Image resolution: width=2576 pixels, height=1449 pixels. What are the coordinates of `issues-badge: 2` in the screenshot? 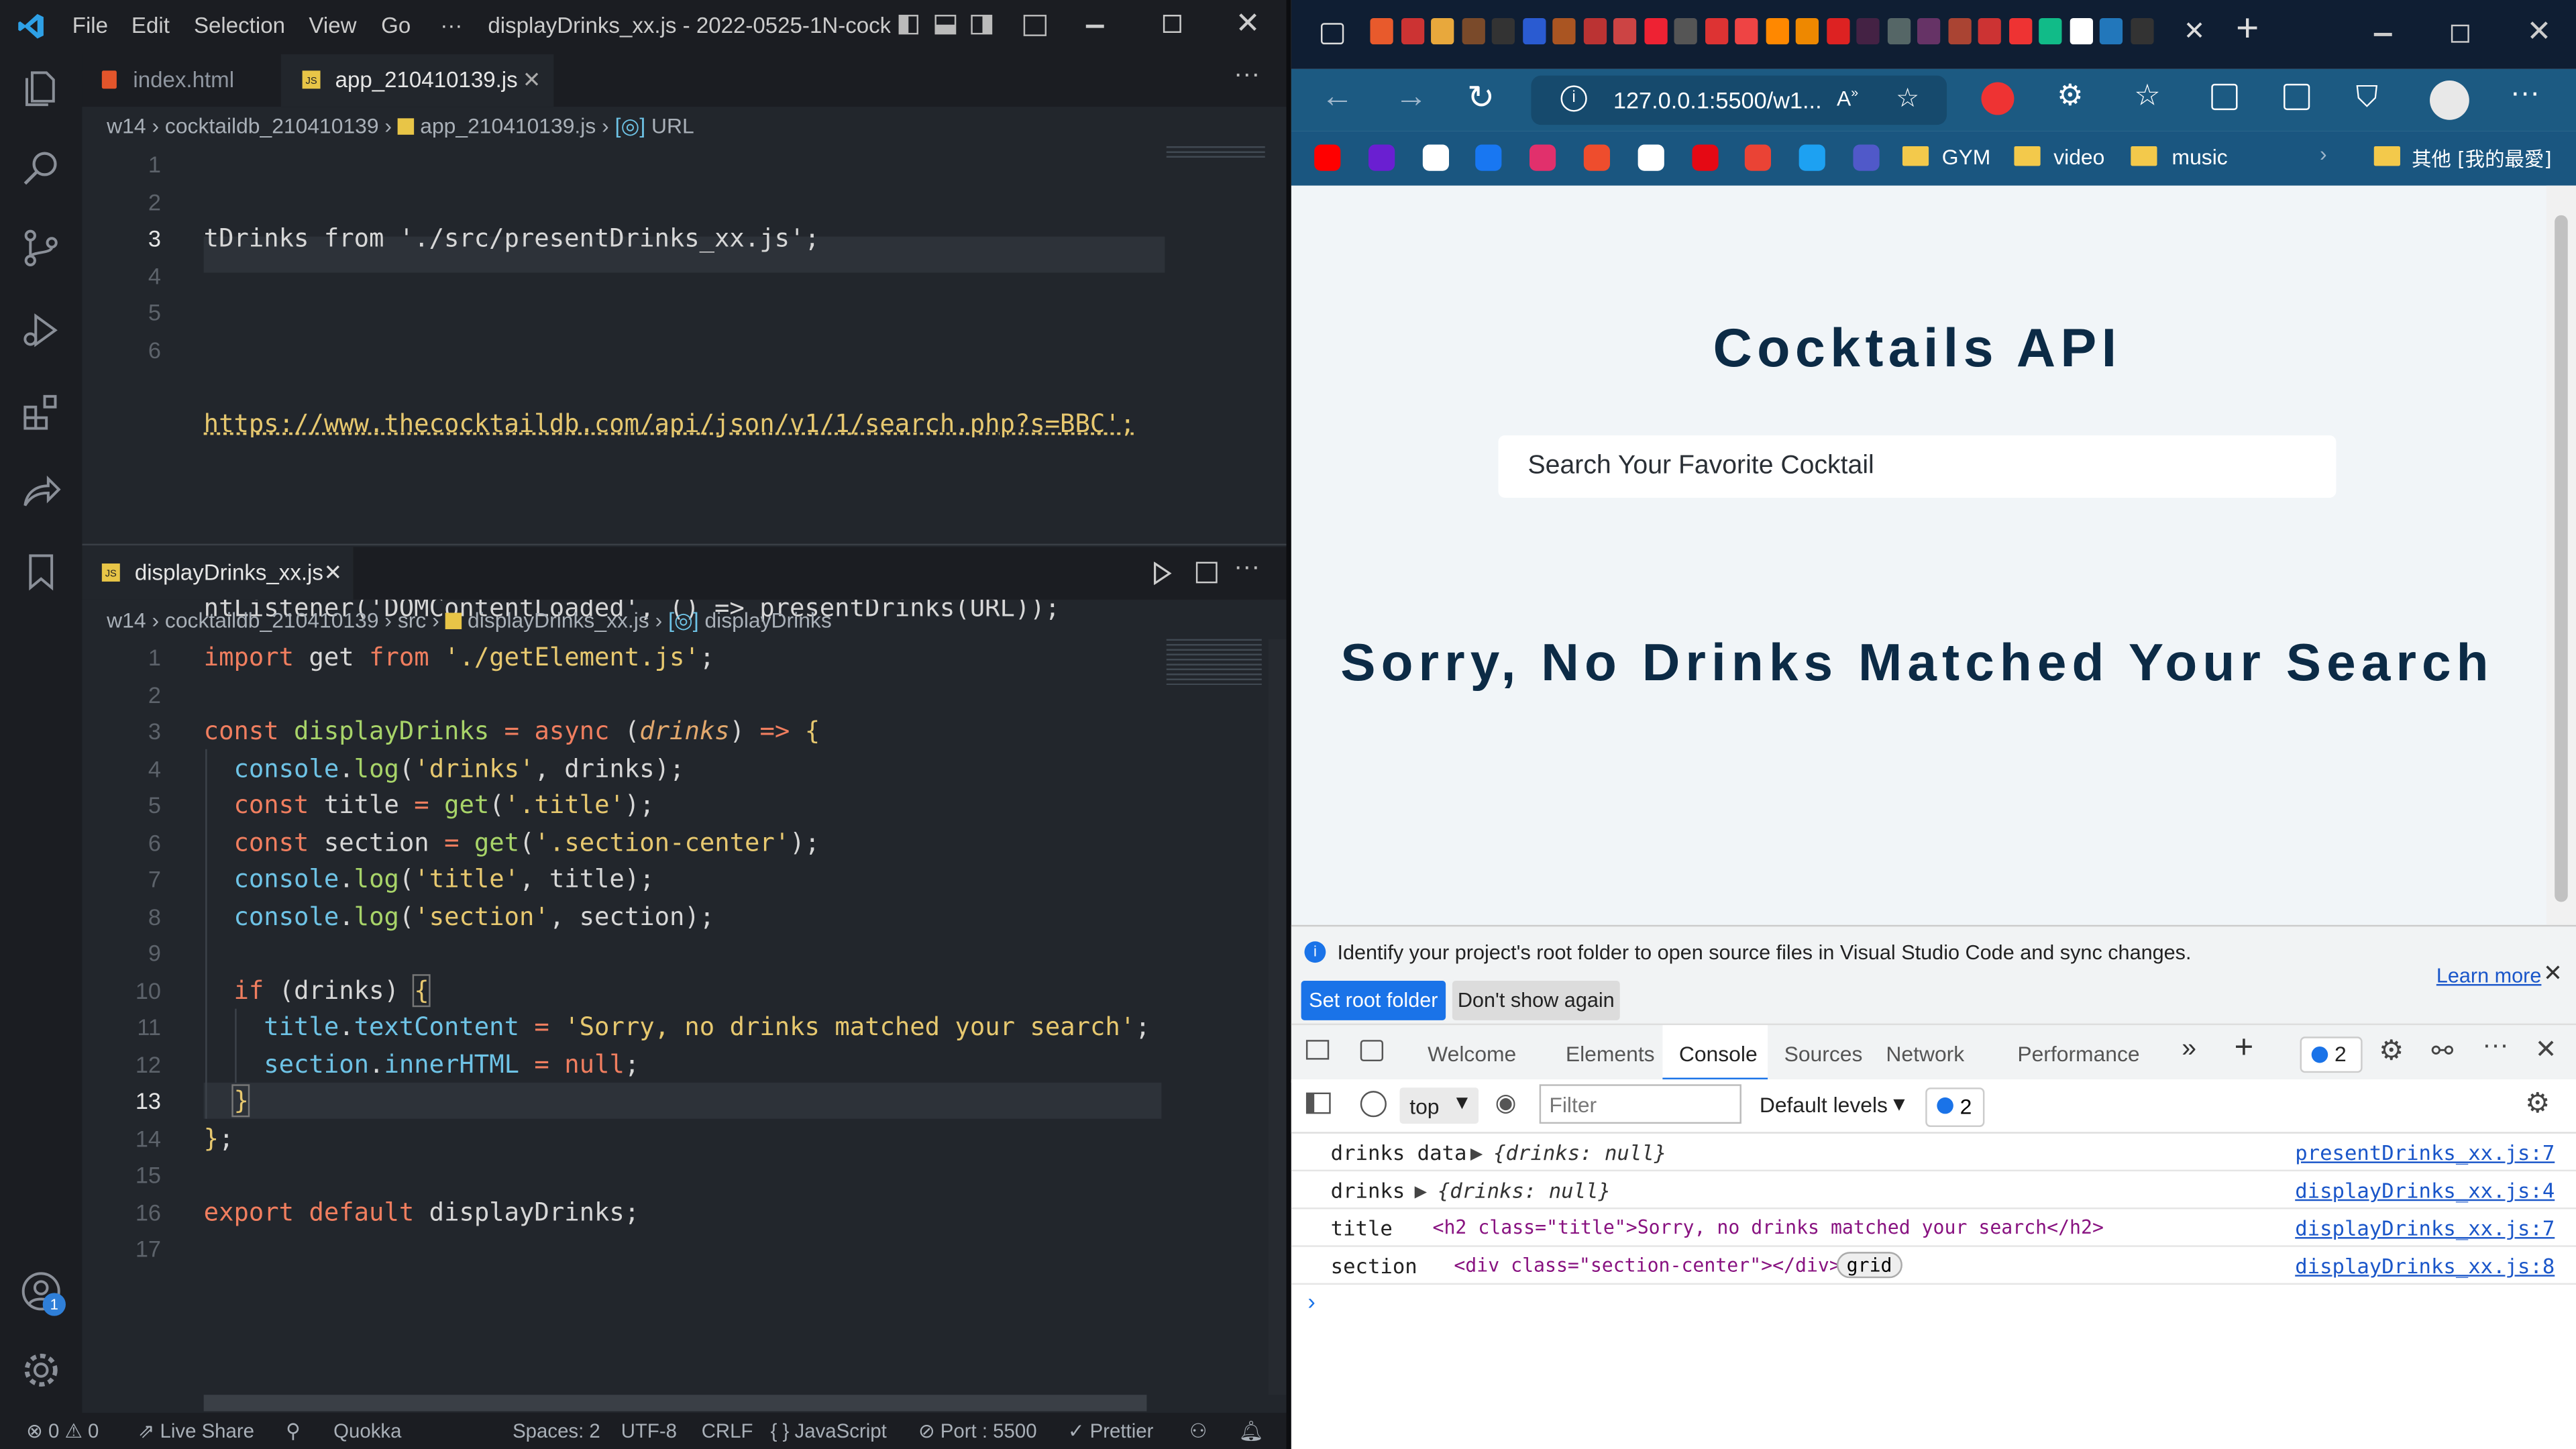 It's located at (2331, 1054).